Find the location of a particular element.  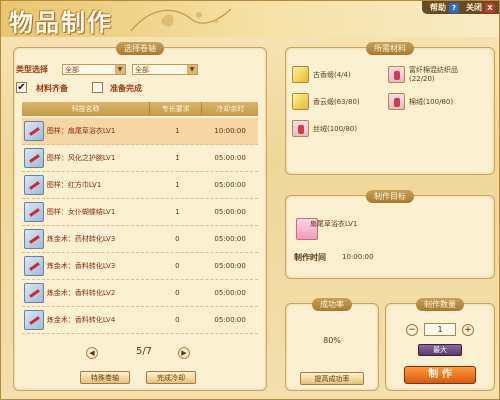

material-label: 富纤棉混纺织品 (22/20) is located at coordinates (433, 74).